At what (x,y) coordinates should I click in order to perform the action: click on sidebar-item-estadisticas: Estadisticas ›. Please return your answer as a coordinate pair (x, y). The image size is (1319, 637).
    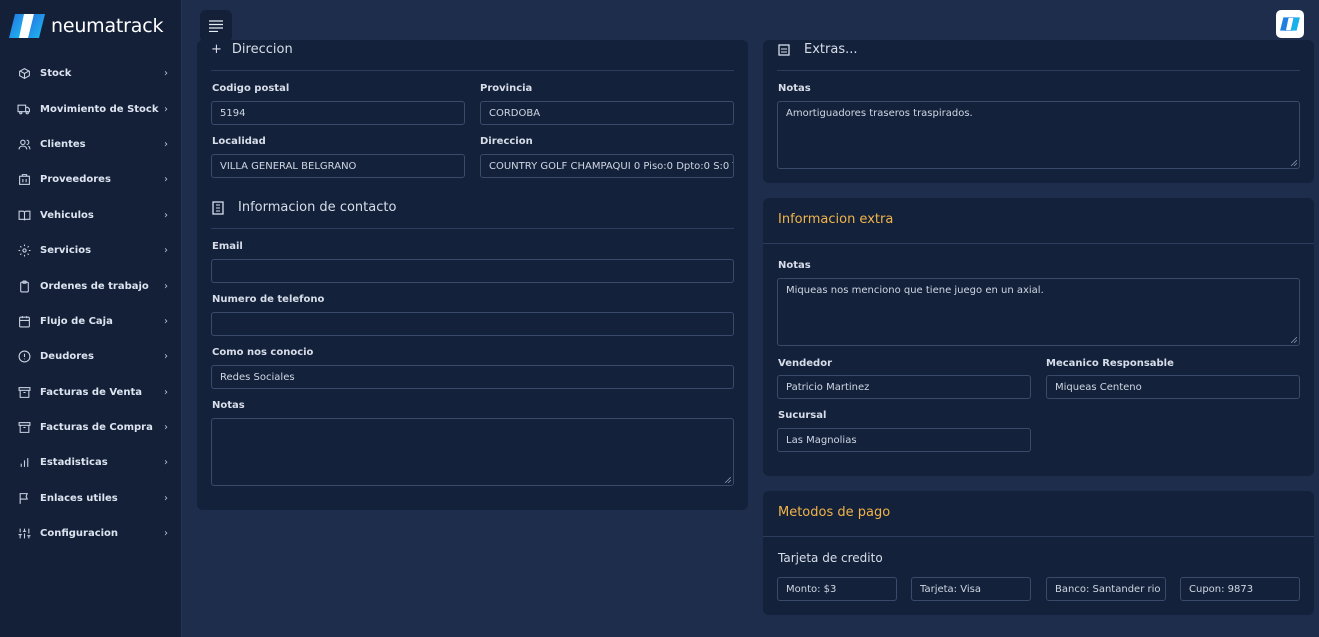
    Looking at the image, I should click on (91, 462).